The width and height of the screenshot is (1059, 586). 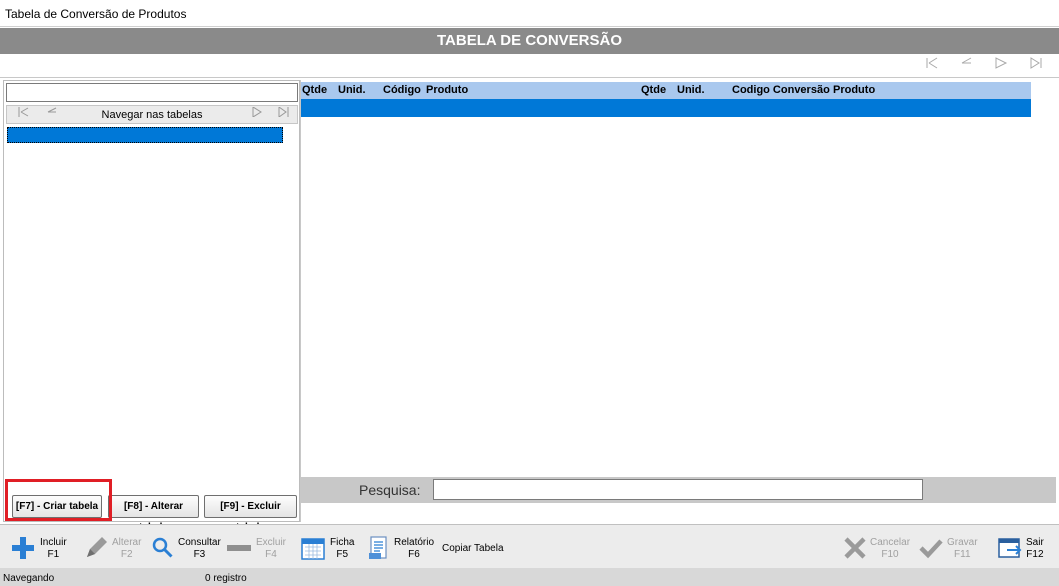 I want to click on ficha-button: Ficha F5, so click(x=328, y=548).